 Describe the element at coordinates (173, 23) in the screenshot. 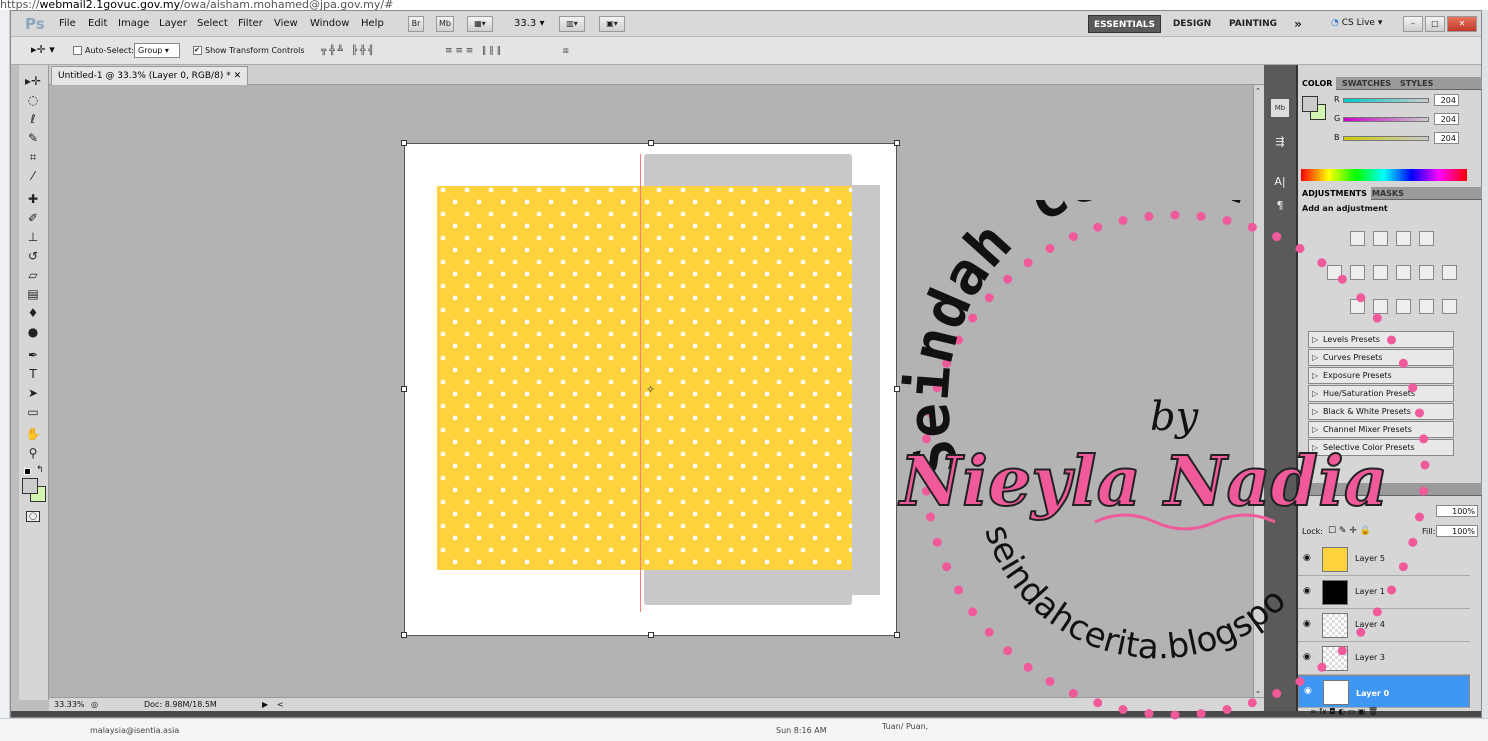

I see `menu-layer: Layer` at that location.